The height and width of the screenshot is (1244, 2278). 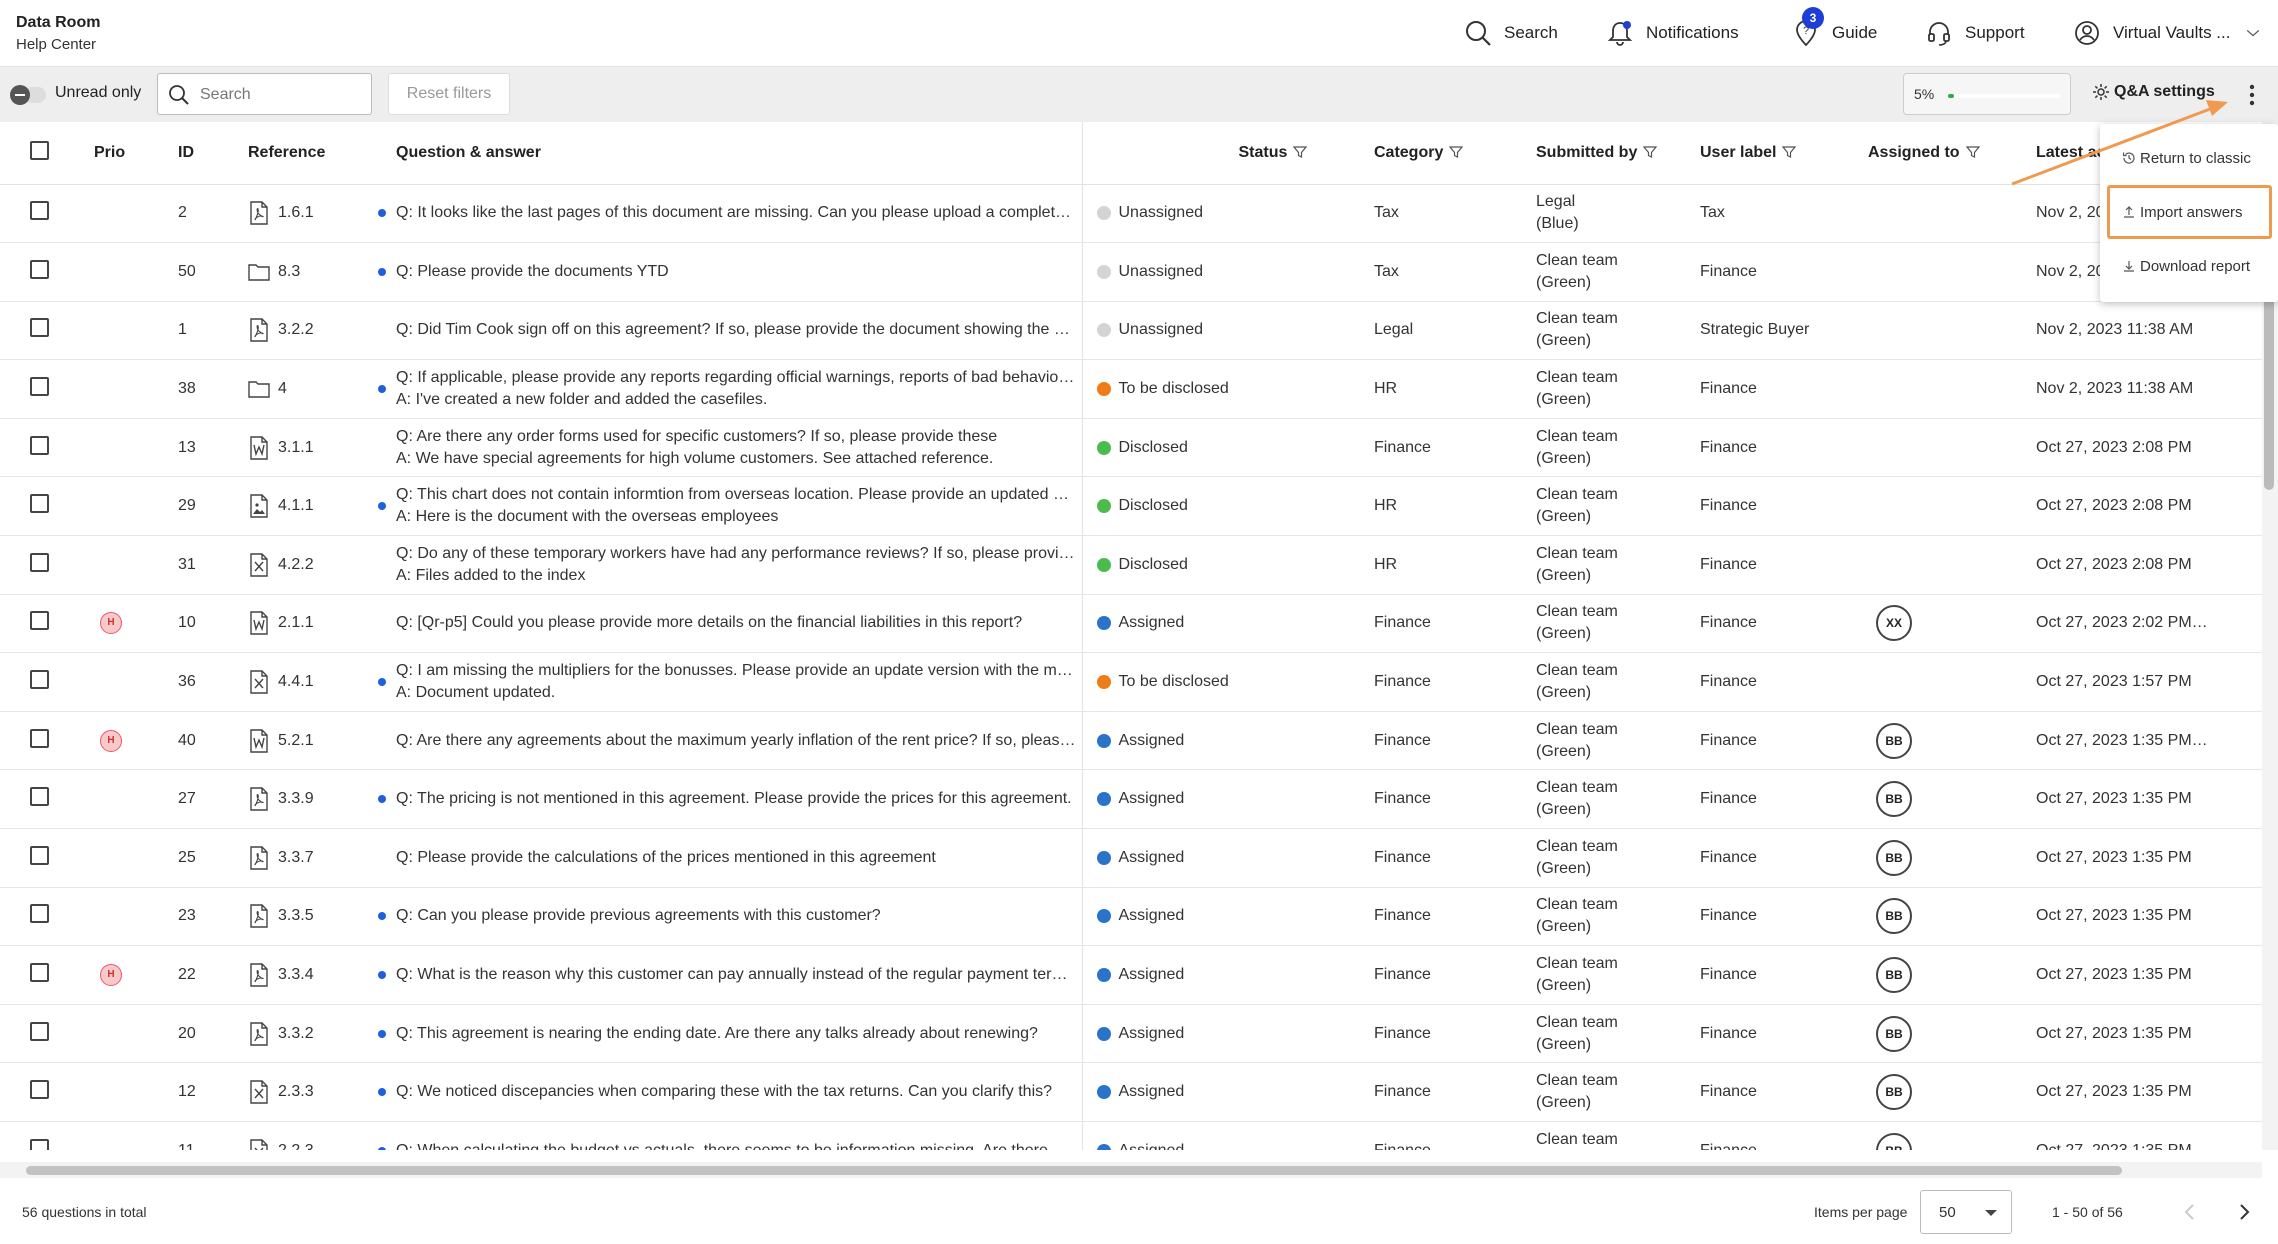 I want to click on nav-search: Search, so click(x=1511, y=33).